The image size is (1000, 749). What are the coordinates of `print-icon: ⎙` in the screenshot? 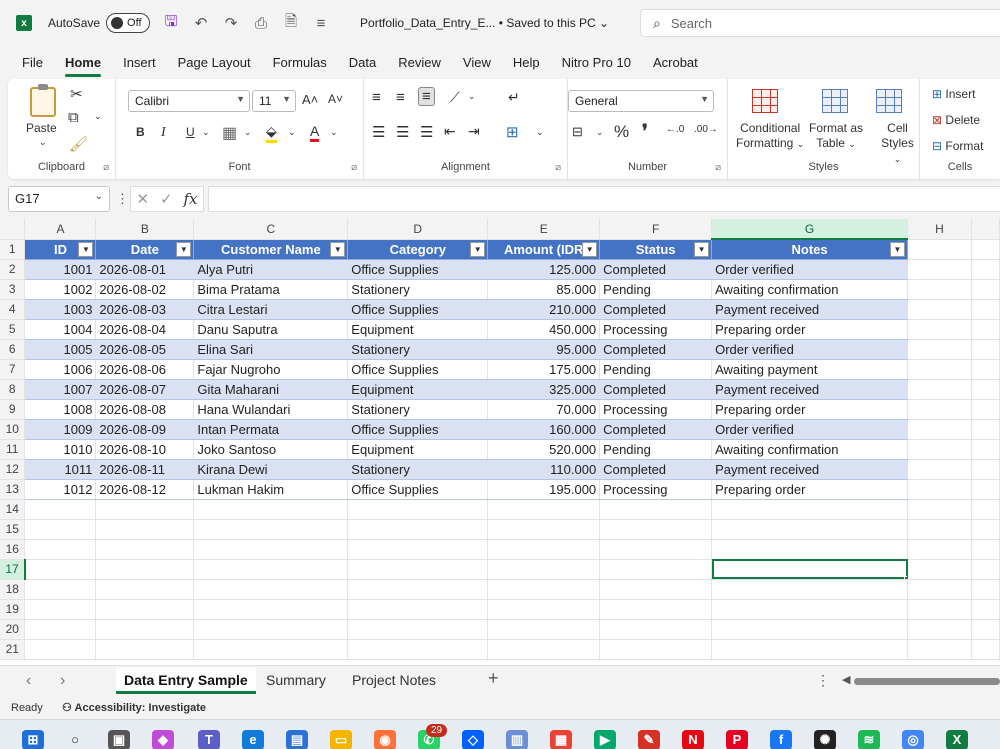 It's located at (261, 23).